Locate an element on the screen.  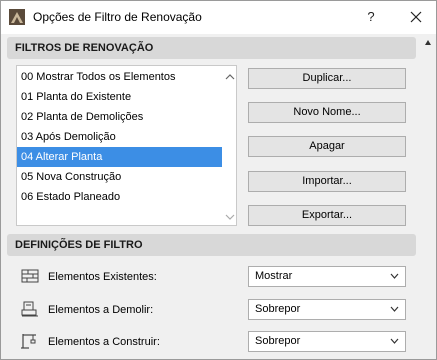
existing-elements-select: Mostrar is located at coordinates (327, 276).